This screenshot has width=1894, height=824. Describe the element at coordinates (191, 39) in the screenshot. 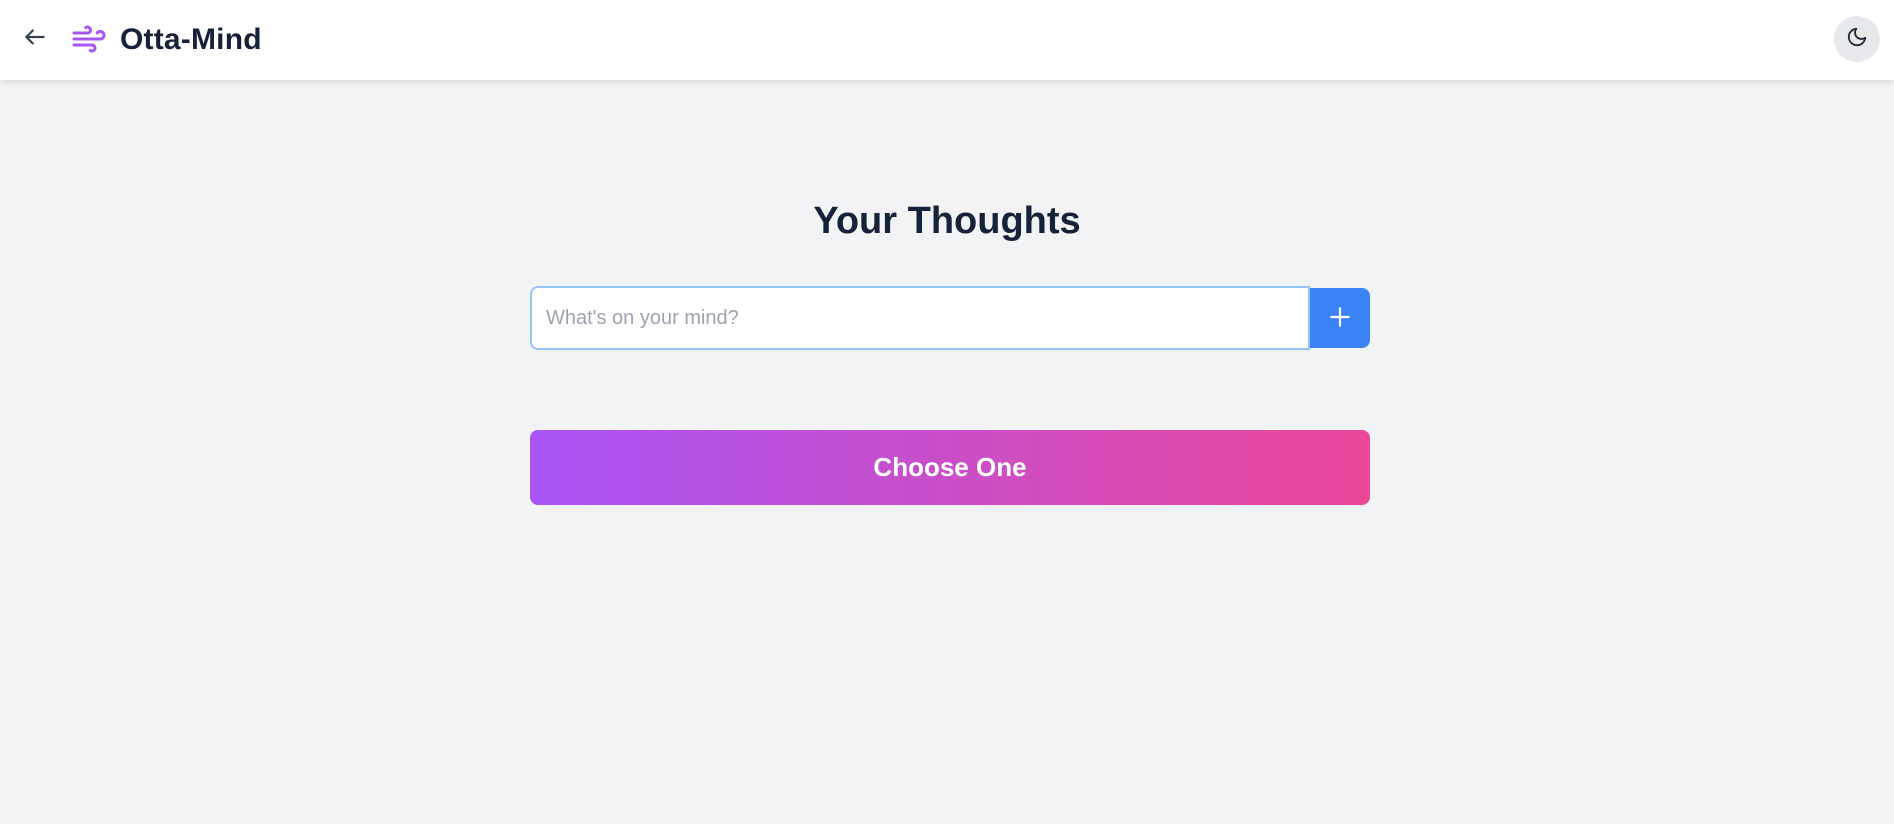

I see `app-title: Otta-Mind` at that location.